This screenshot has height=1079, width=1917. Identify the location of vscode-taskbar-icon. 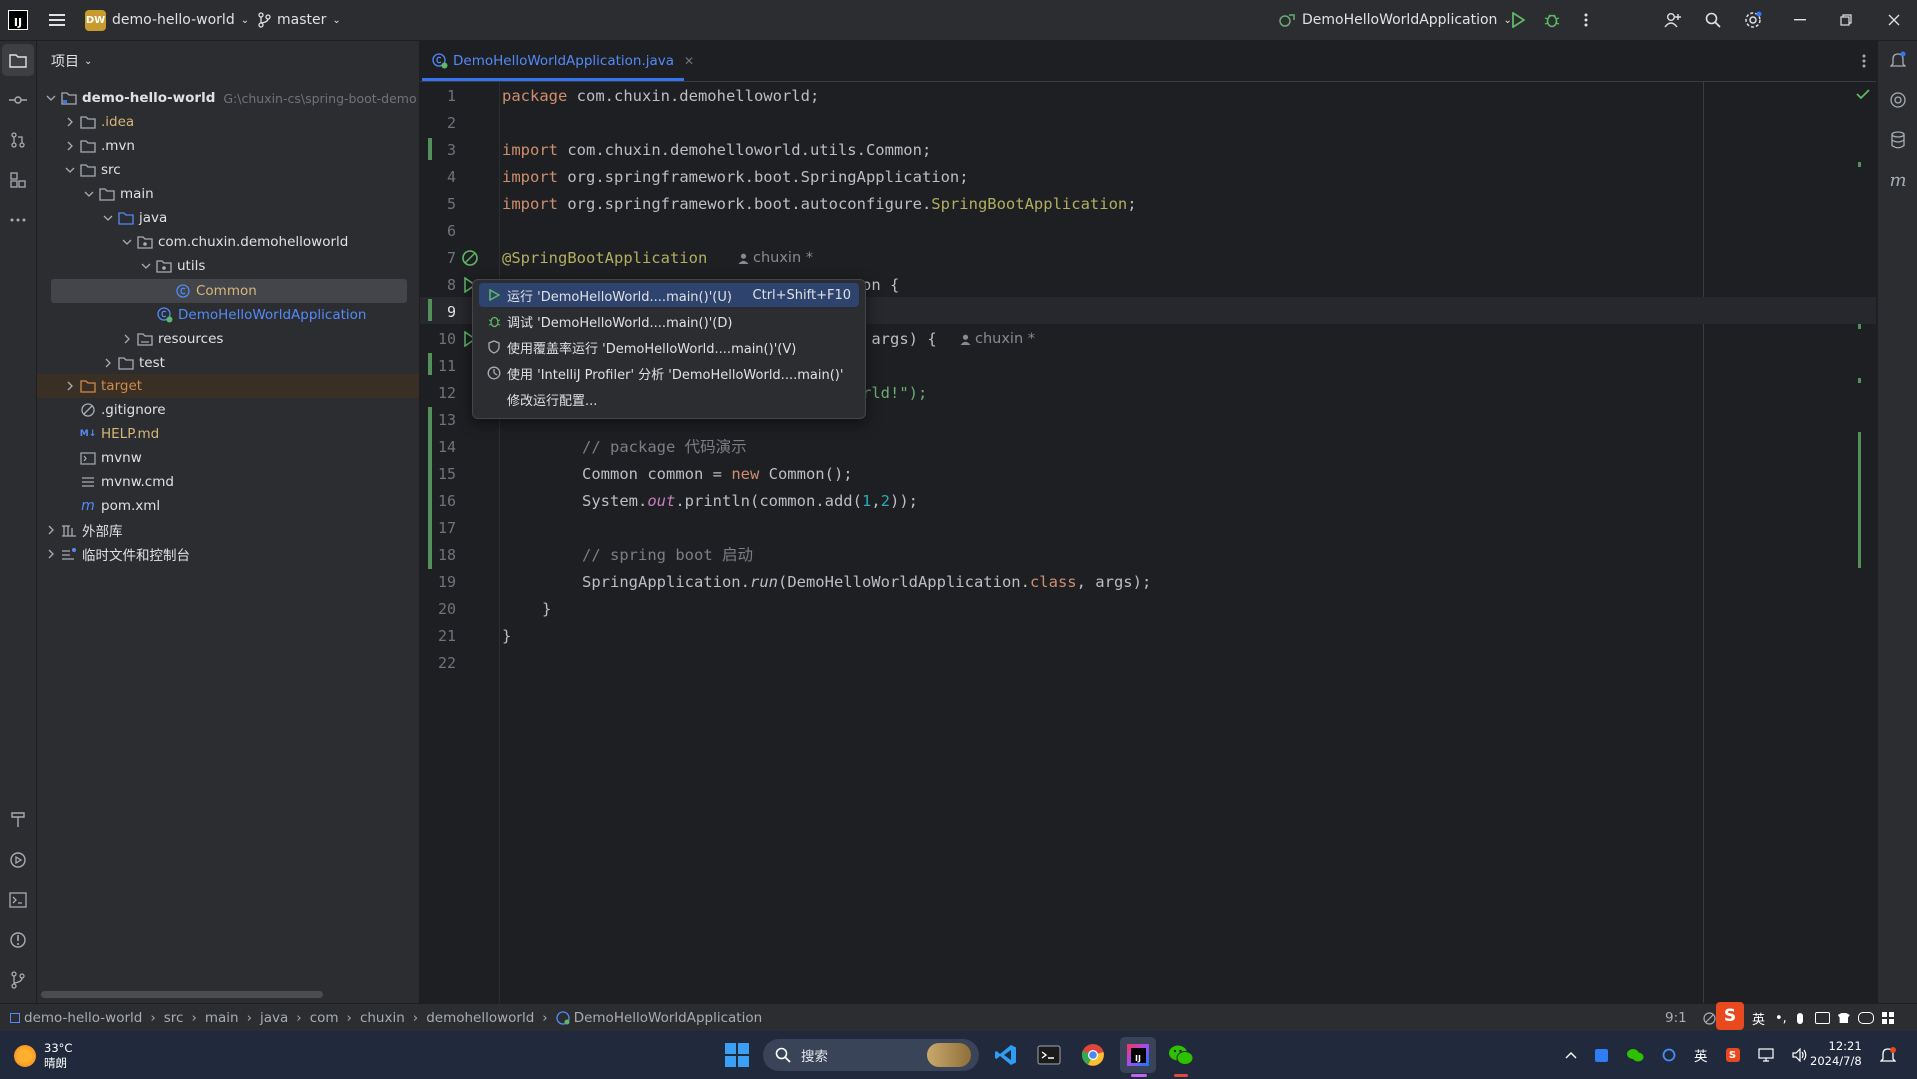
(1006, 1055).